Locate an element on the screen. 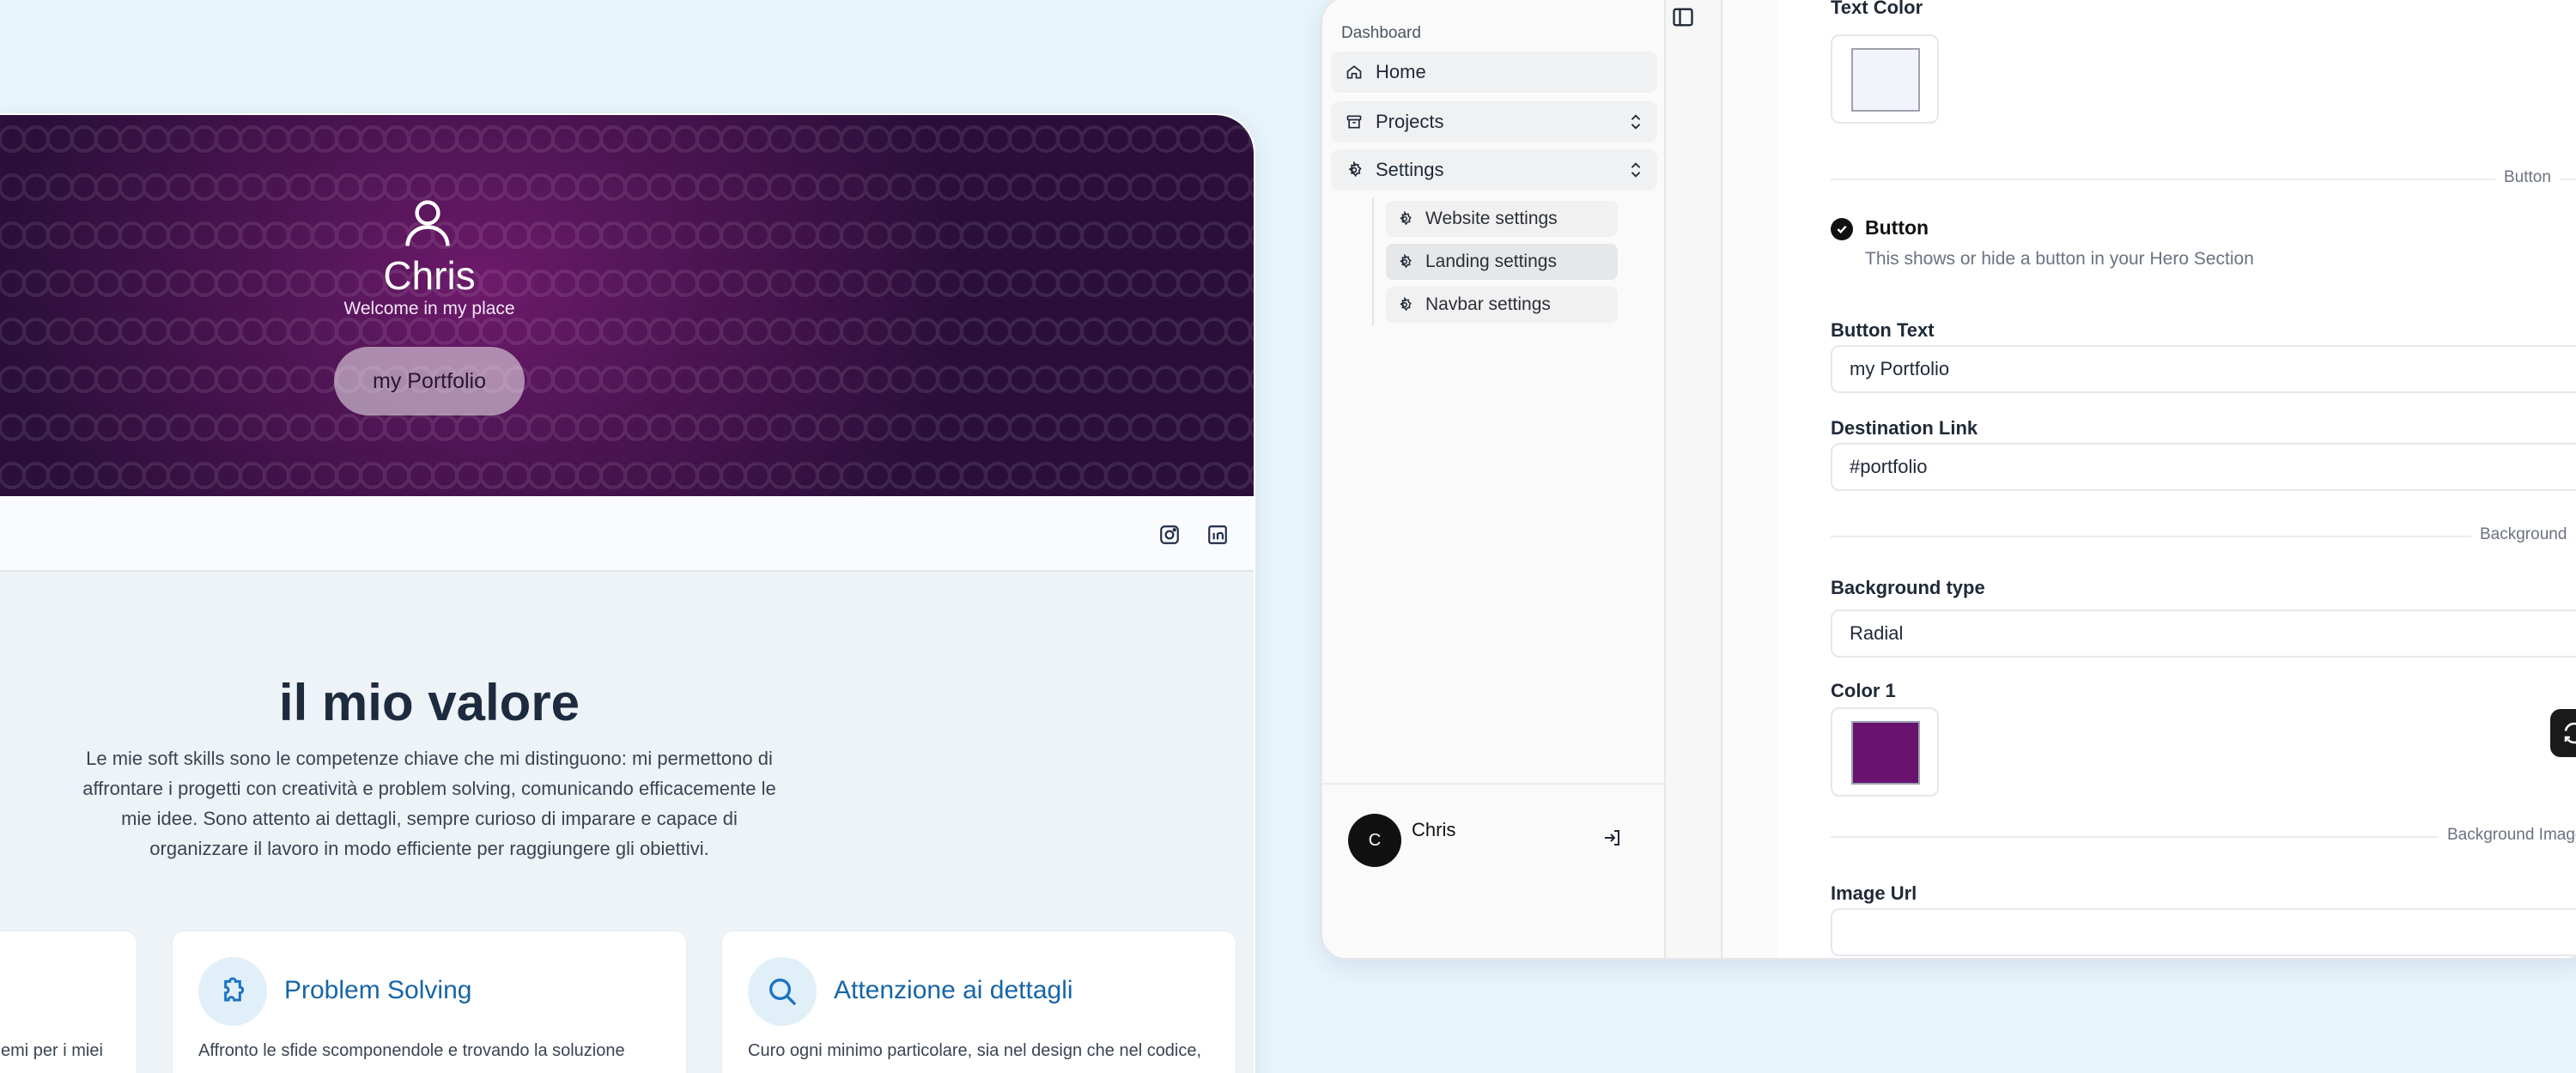 This screenshot has width=2576, height=1073. sidebar-sub-label: Website settings is located at coordinates (1492, 218).